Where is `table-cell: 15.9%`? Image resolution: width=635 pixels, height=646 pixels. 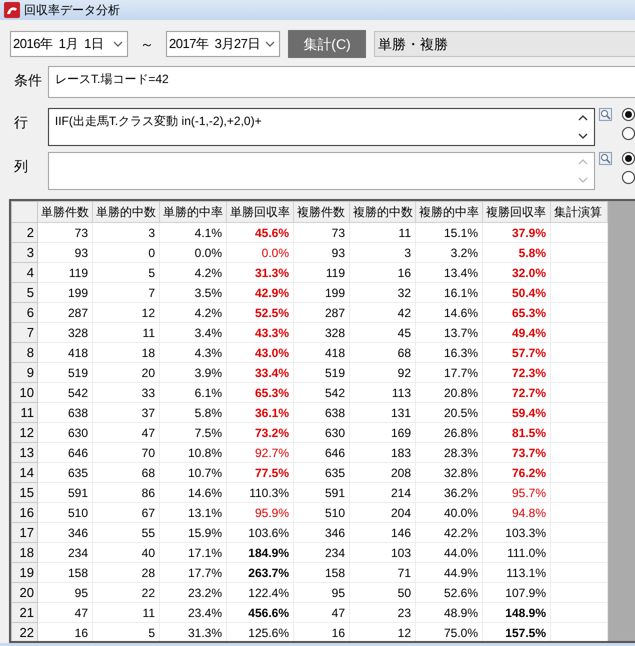
table-cell: 15.9% is located at coordinates (193, 532).